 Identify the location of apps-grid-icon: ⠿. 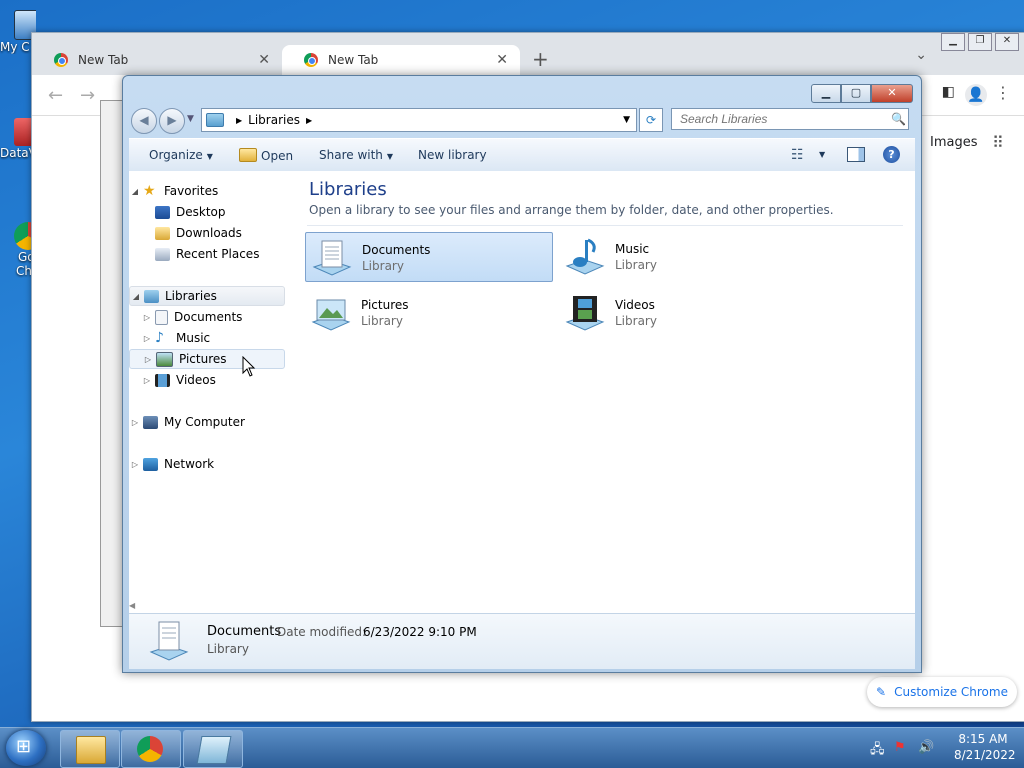
(998, 142).